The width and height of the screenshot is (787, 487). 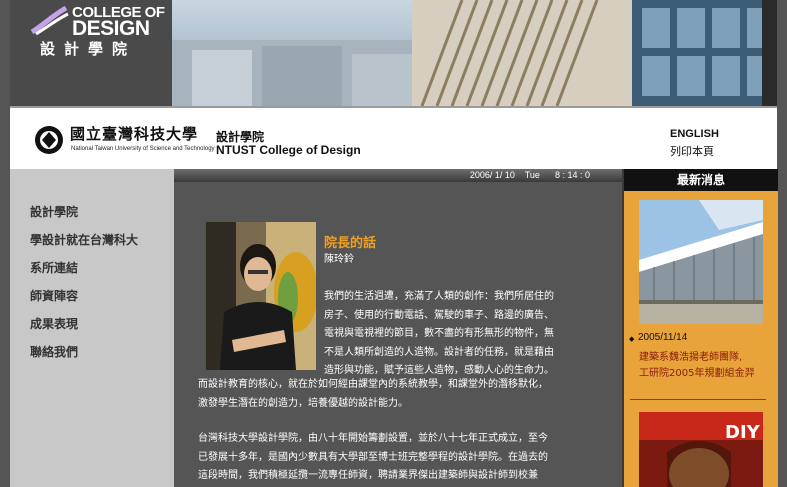 What do you see at coordinates (54, 323) in the screenshot?
I see `nav-item-achievements: 成果表現` at bounding box center [54, 323].